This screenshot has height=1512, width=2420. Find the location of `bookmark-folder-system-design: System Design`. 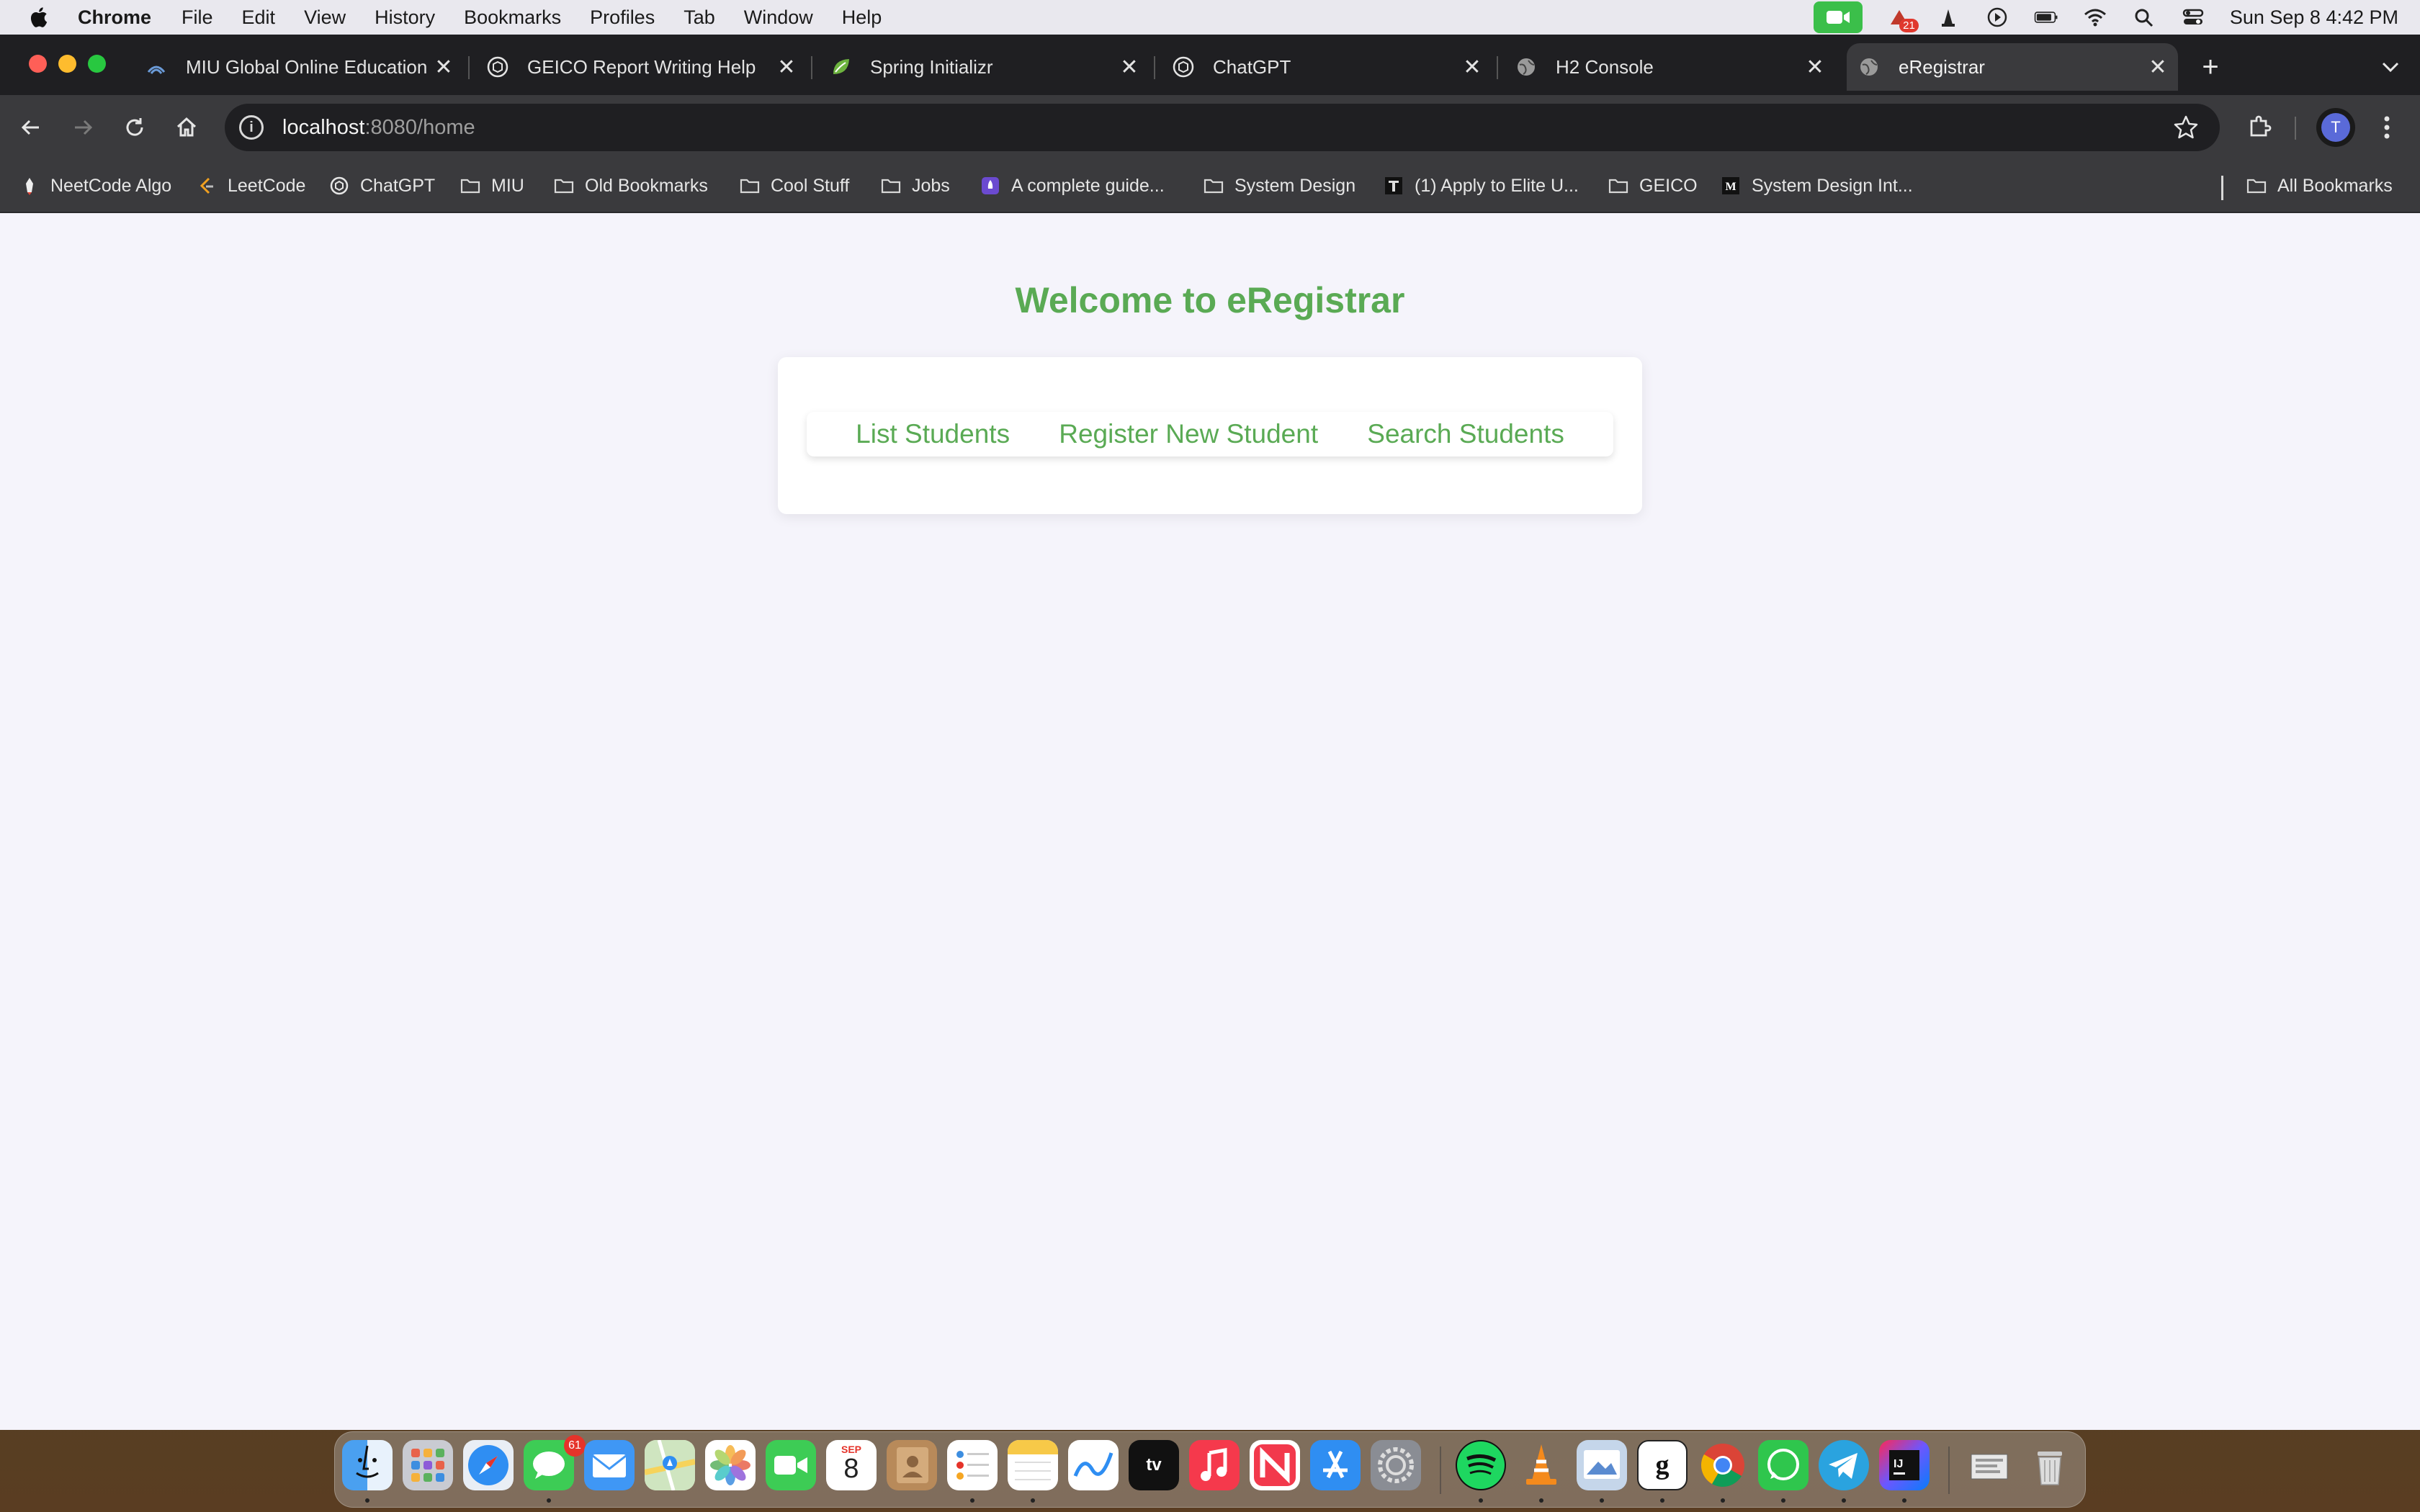

bookmark-folder-system-design: System Design is located at coordinates (1279, 186).